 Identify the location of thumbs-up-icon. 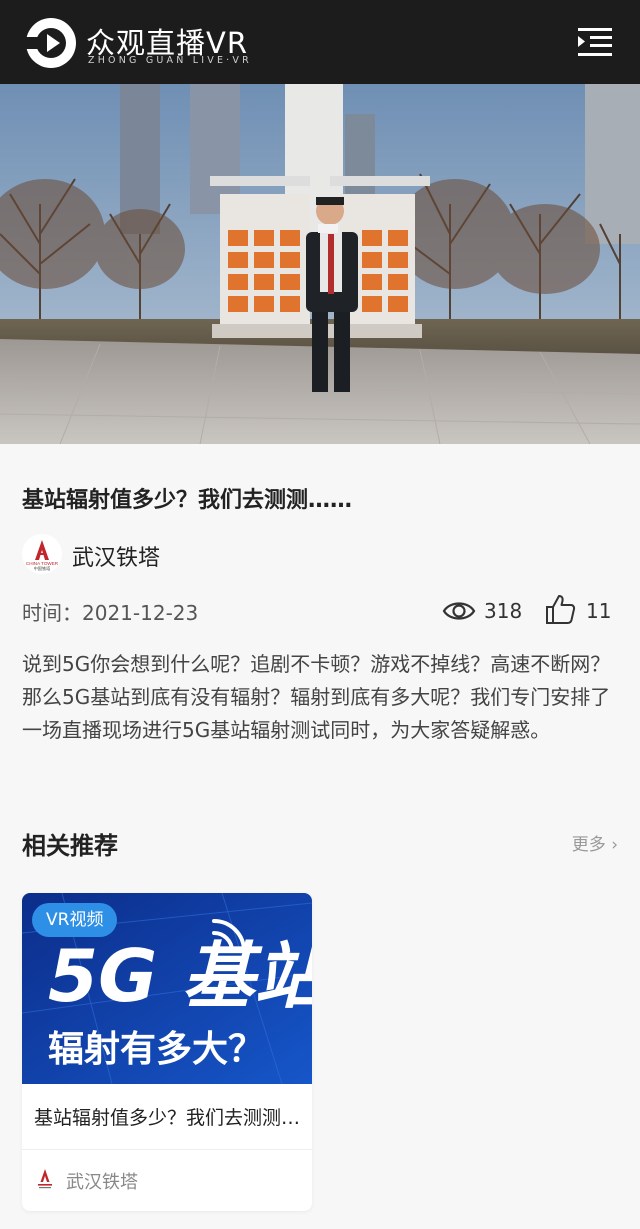
(560, 609).